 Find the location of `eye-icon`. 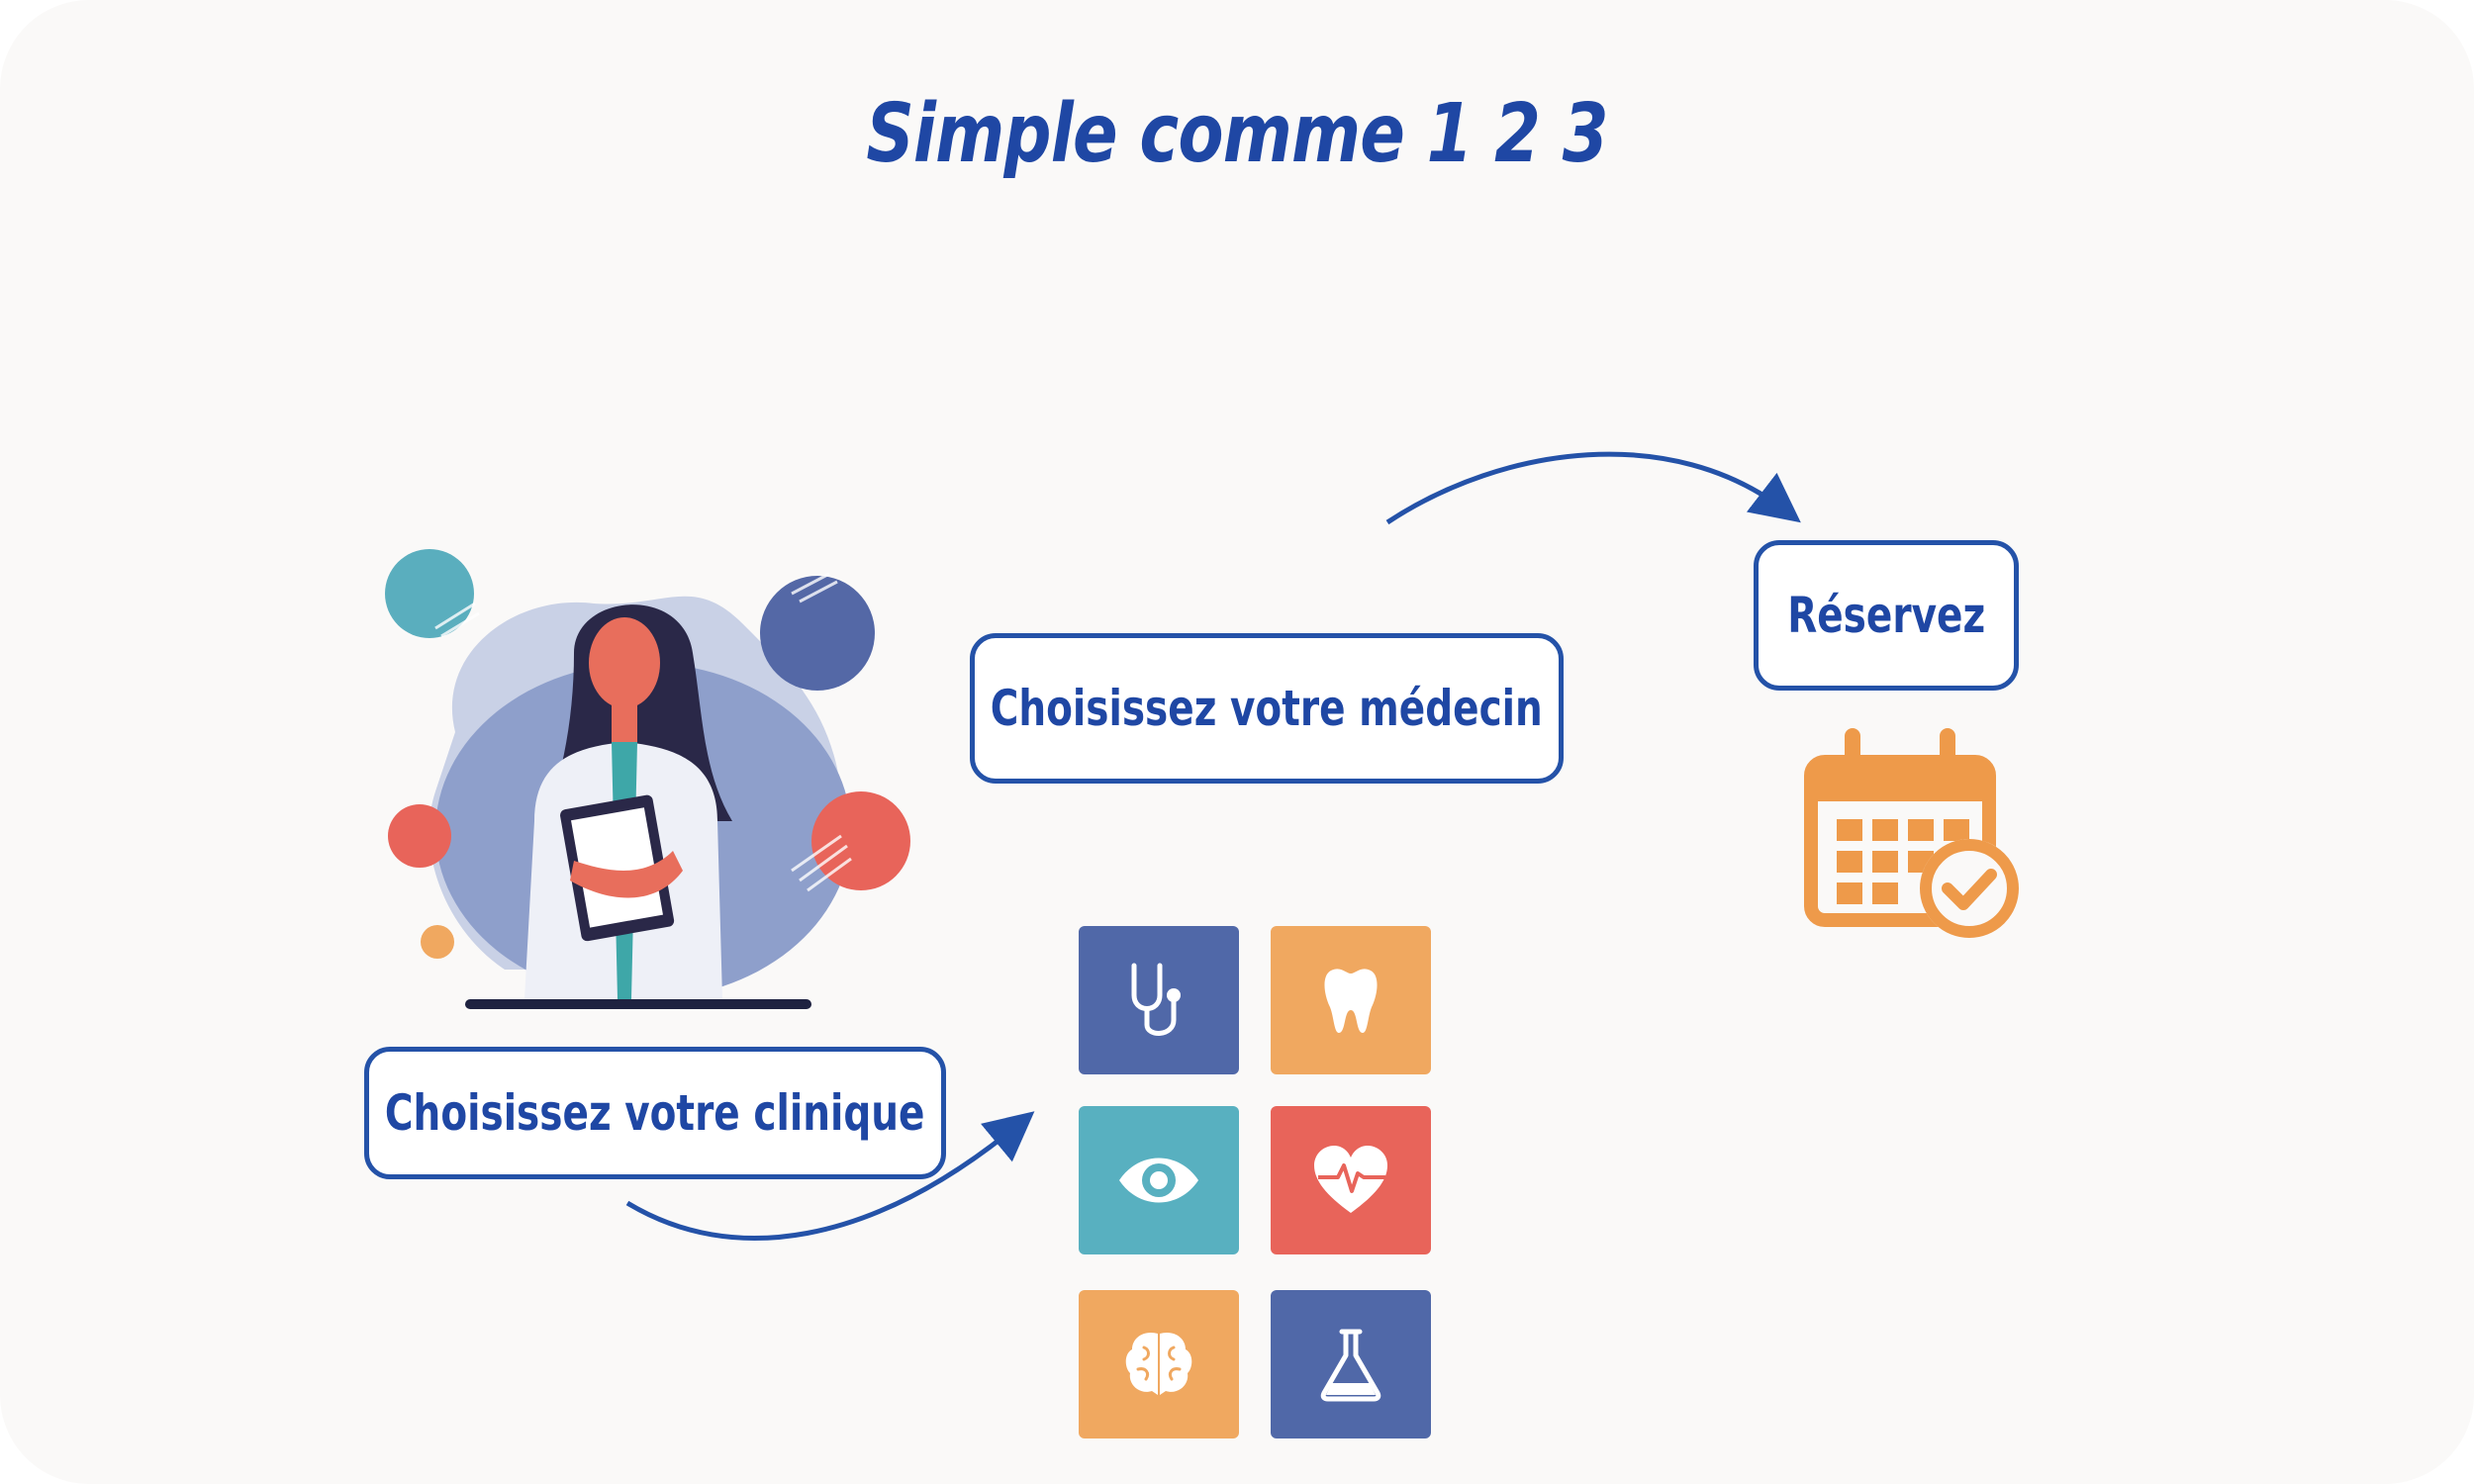

eye-icon is located at coordinates (1158, 1180).